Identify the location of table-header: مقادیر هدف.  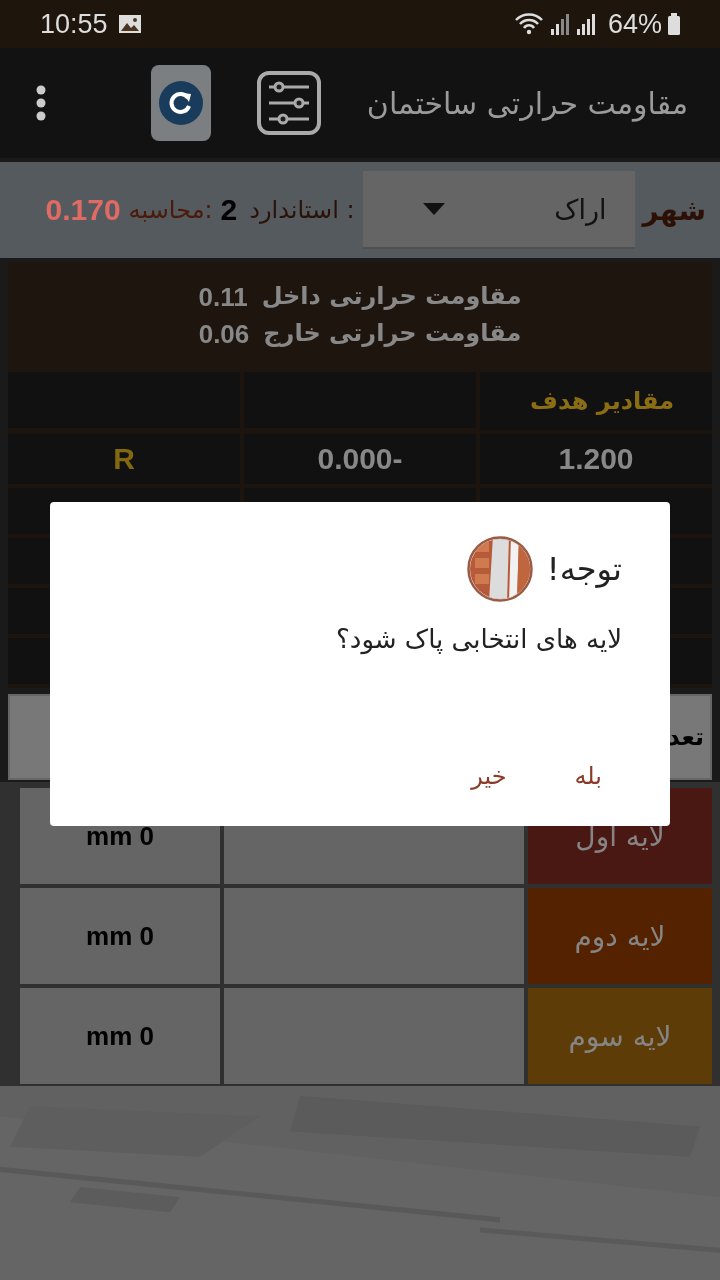
(596, 401).